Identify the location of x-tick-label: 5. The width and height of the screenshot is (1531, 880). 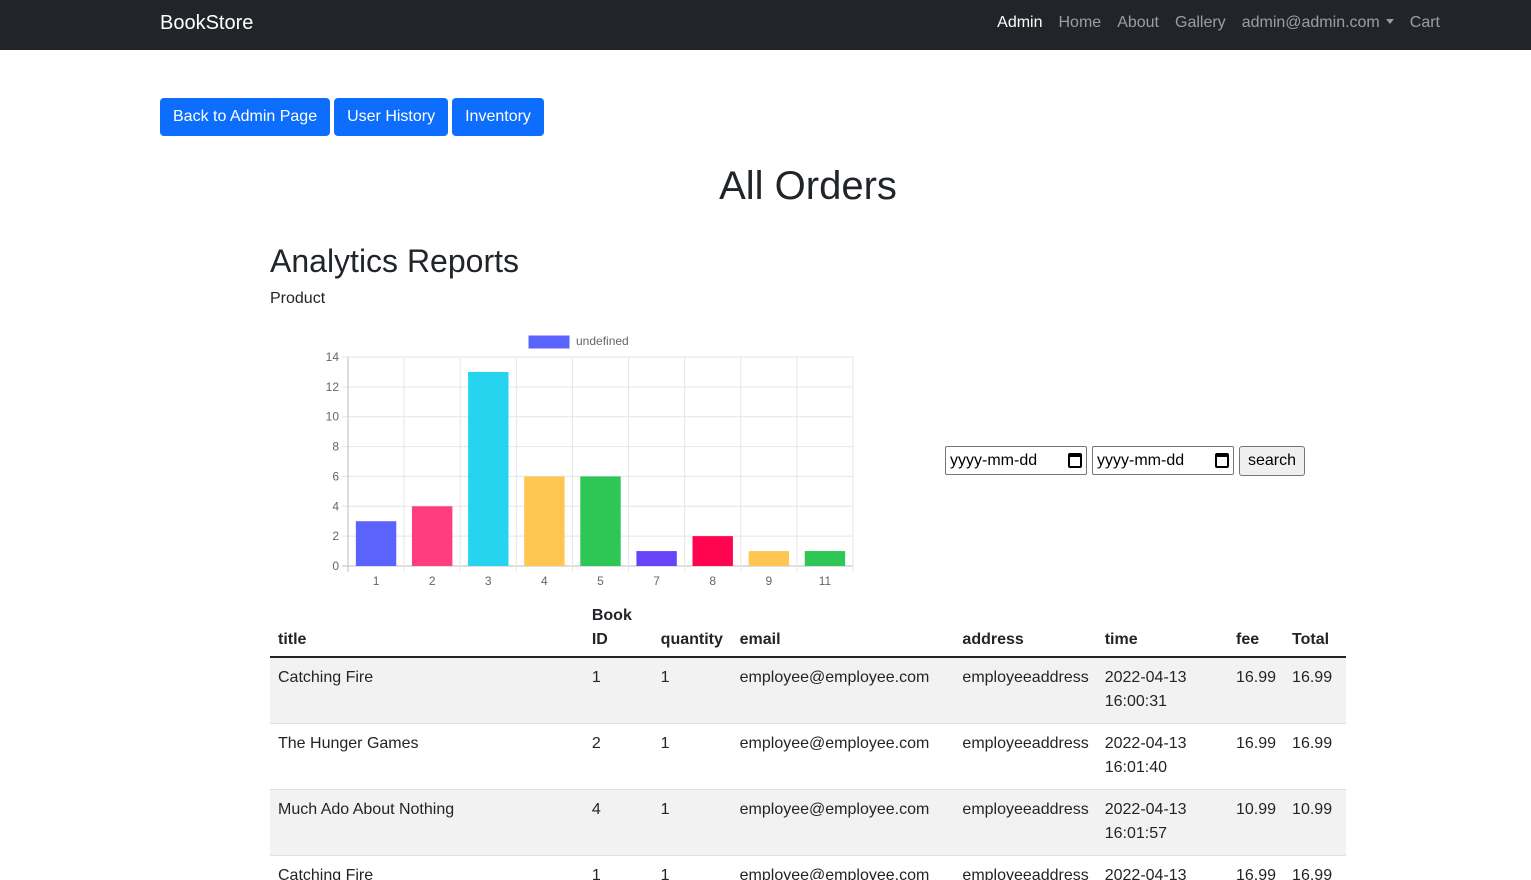
(600, 581).